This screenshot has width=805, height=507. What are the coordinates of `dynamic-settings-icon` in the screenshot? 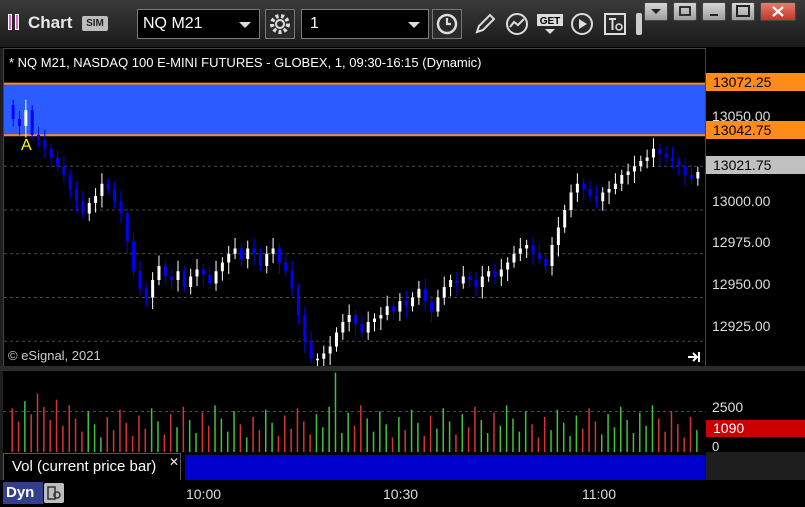 It's located at (54, 493).